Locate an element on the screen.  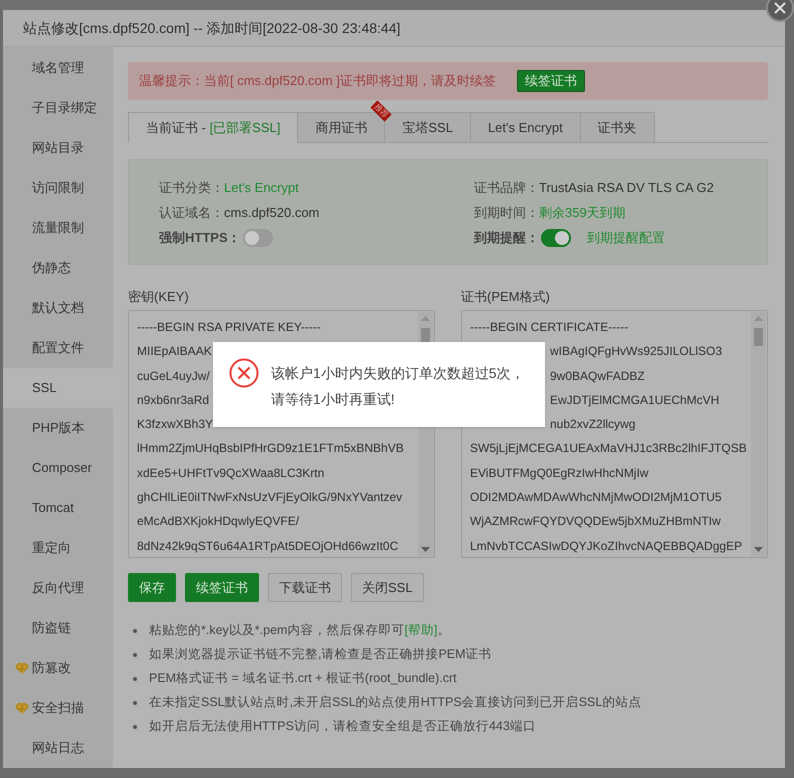
text-line: xdEe5+UHFtTv9QcXWaa8LC3Krtn is located at coordinates (230, 473).